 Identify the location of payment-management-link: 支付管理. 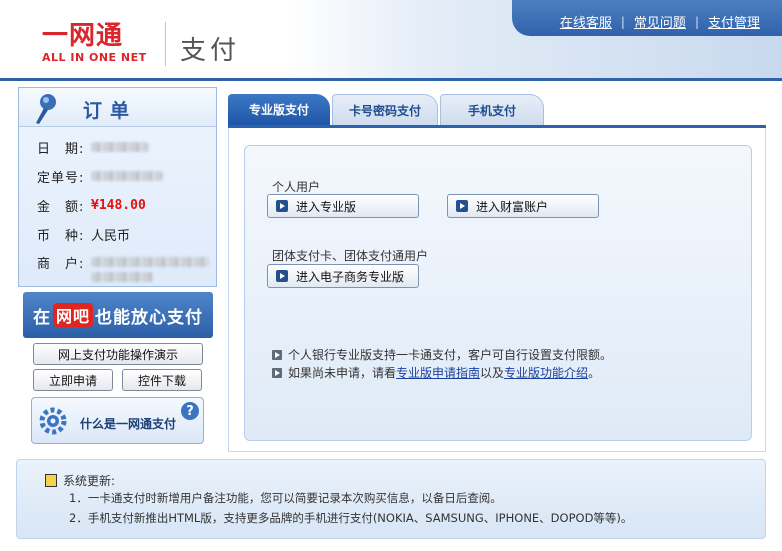
(734, 21).